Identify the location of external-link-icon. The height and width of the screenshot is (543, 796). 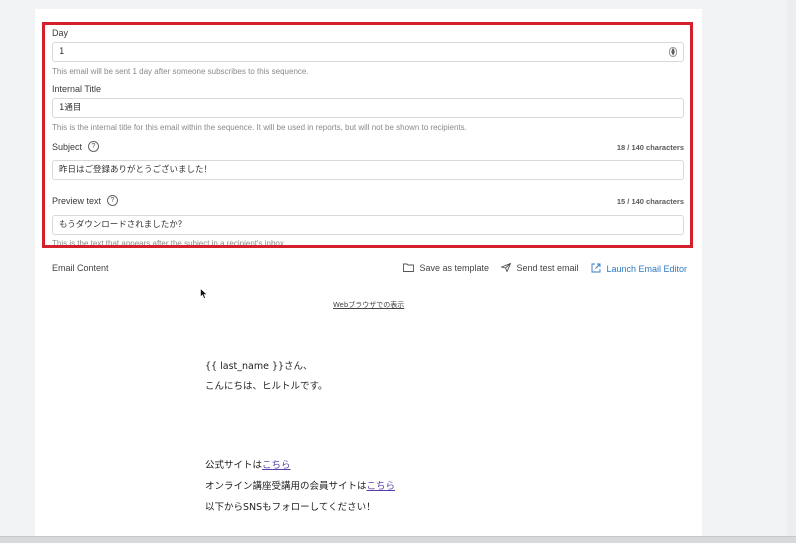
(596, 268).